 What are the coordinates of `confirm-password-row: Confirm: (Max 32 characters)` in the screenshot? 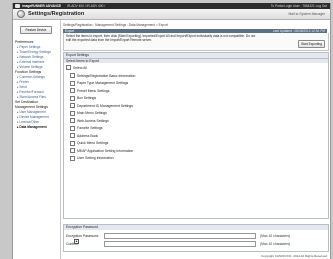 It's located at (178, 244).